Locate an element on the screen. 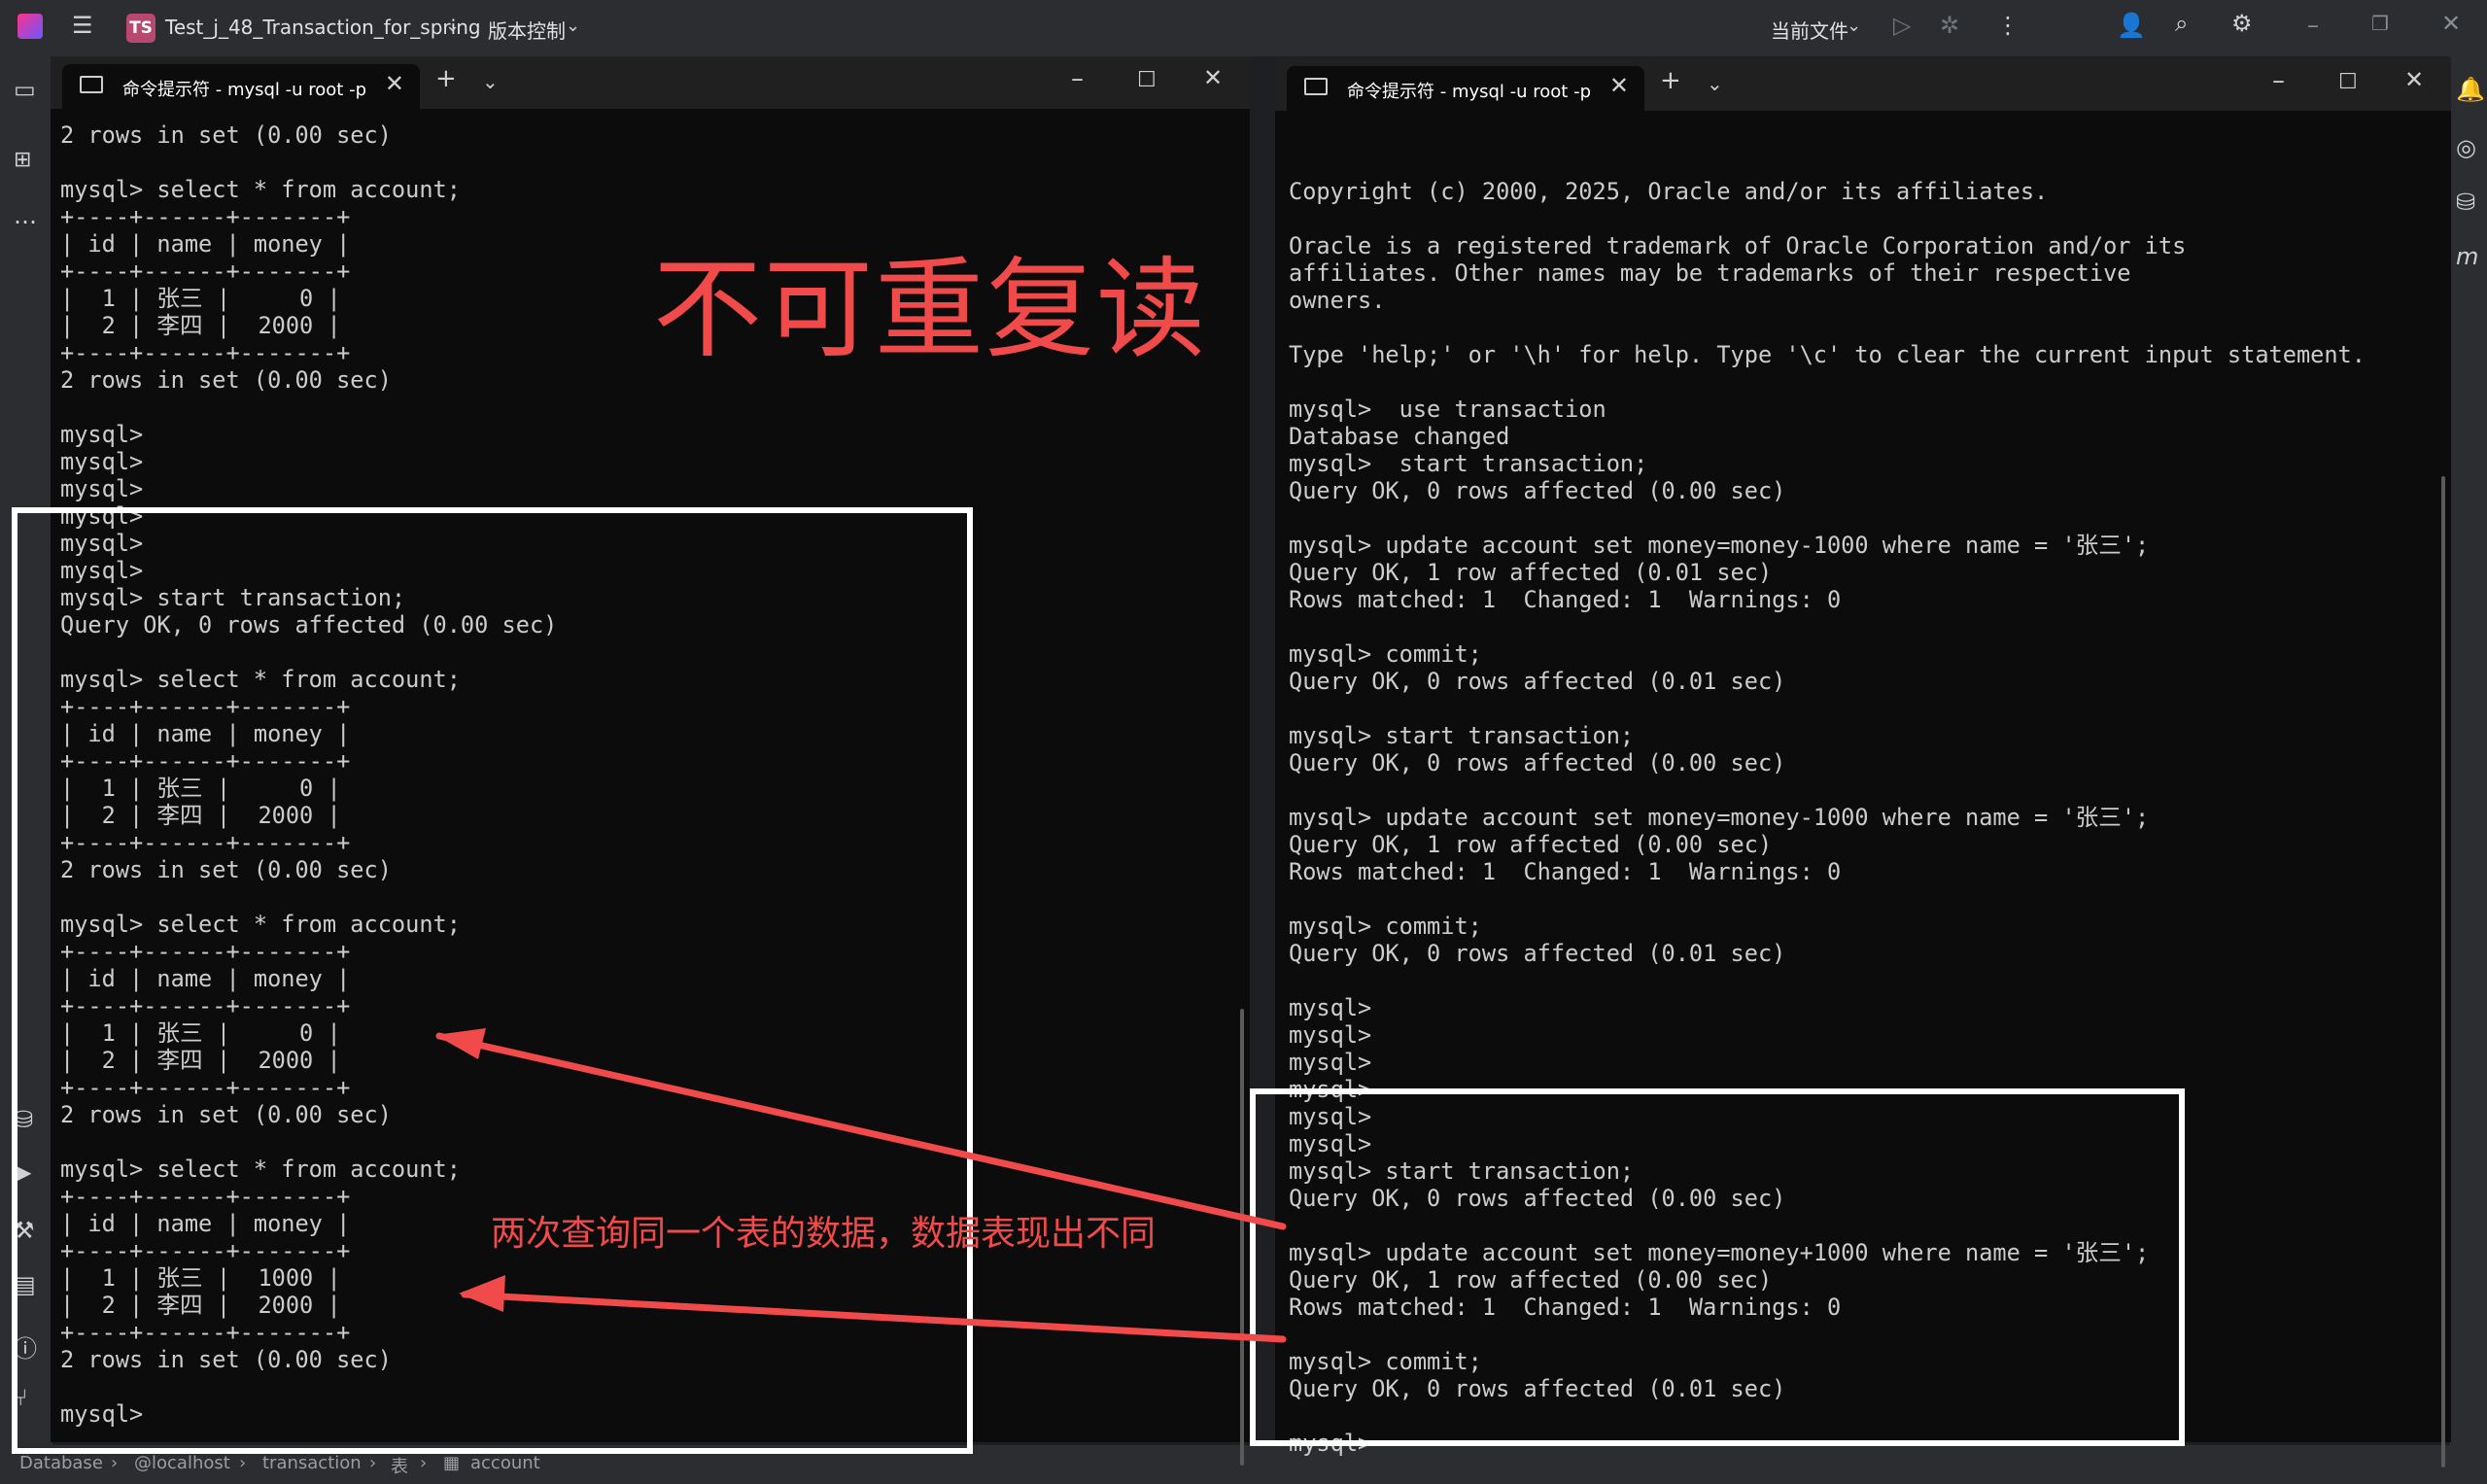  arrow-to-second-result is located at coordinates (874, 1317).